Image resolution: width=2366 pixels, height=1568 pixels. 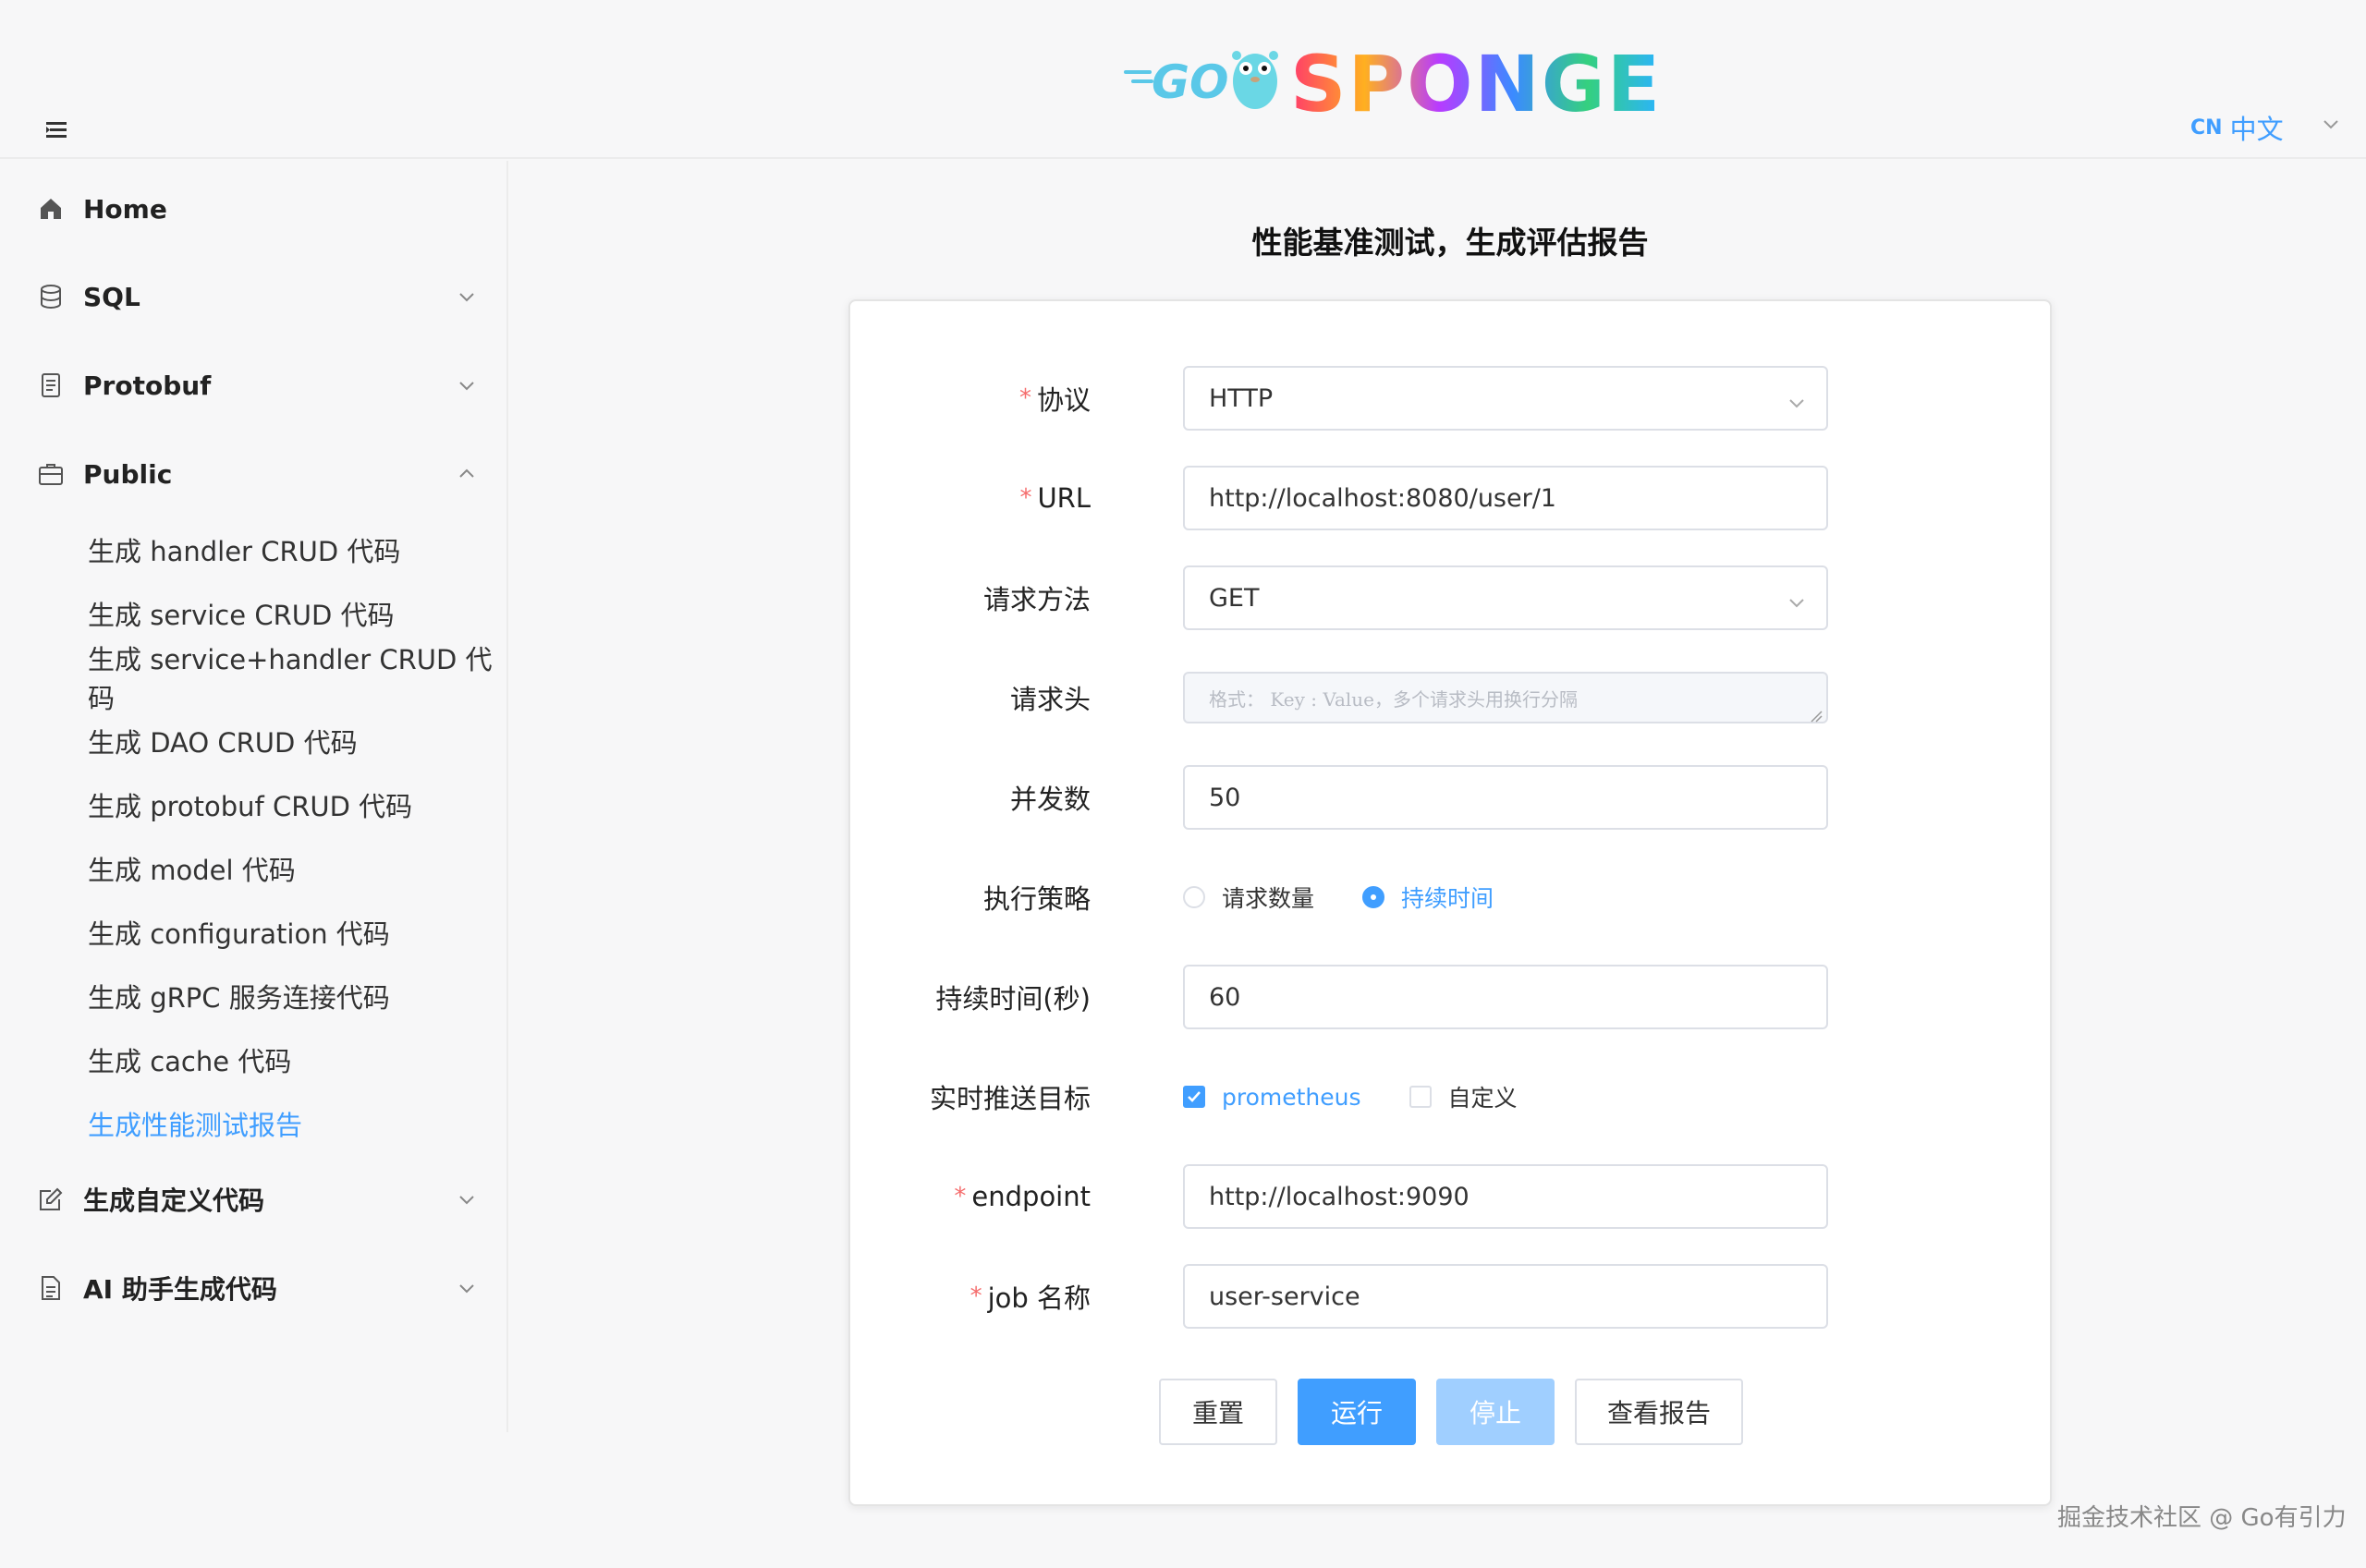 What do you see at coordinates (241, 615) in the screenshot?
I see `sidebar-subitem-label: 生成 service CRUD 代码` at bounding box center [241, 615].